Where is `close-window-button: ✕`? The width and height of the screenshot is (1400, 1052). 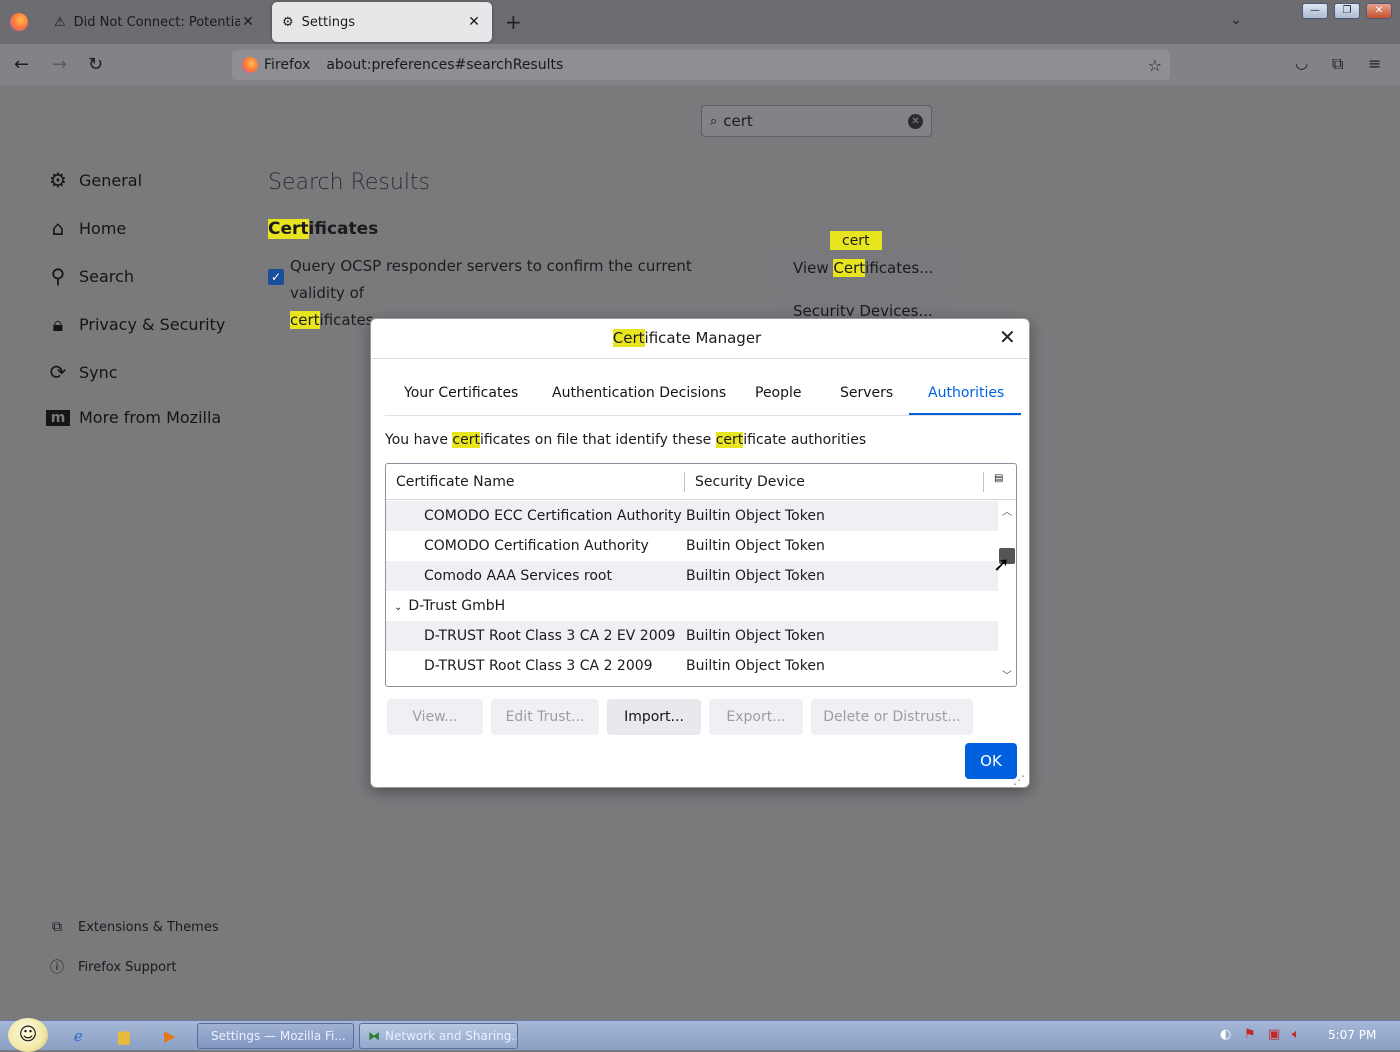 close-window-button: ✕ is located at coordinates (1379, 11).